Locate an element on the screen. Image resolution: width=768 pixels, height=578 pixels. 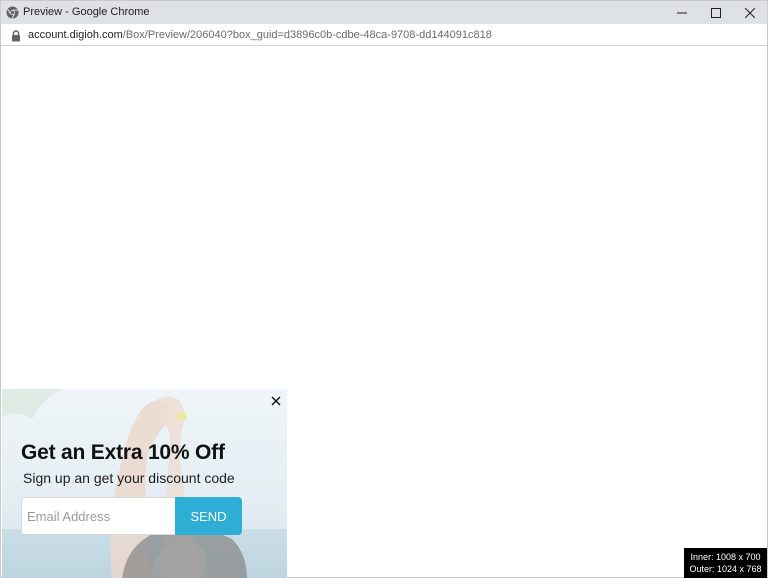
email-input is located at coordinates (99, 516).